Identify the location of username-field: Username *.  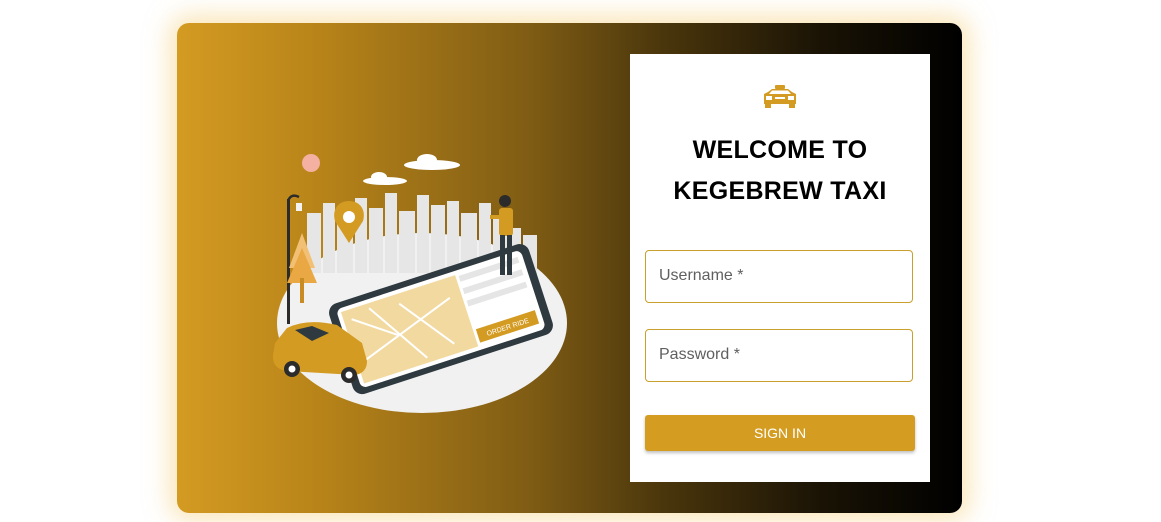
(779, 276).